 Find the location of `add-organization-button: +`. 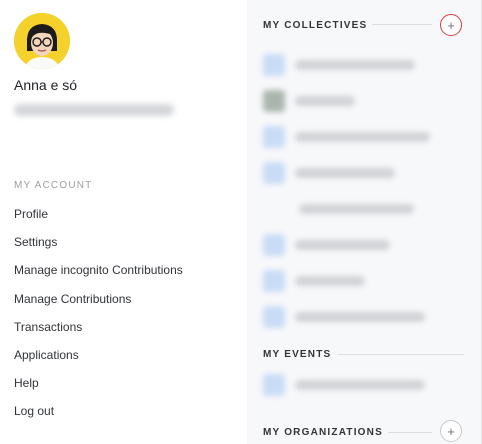

add-organization-button: + is located at coordinates (451, 431).